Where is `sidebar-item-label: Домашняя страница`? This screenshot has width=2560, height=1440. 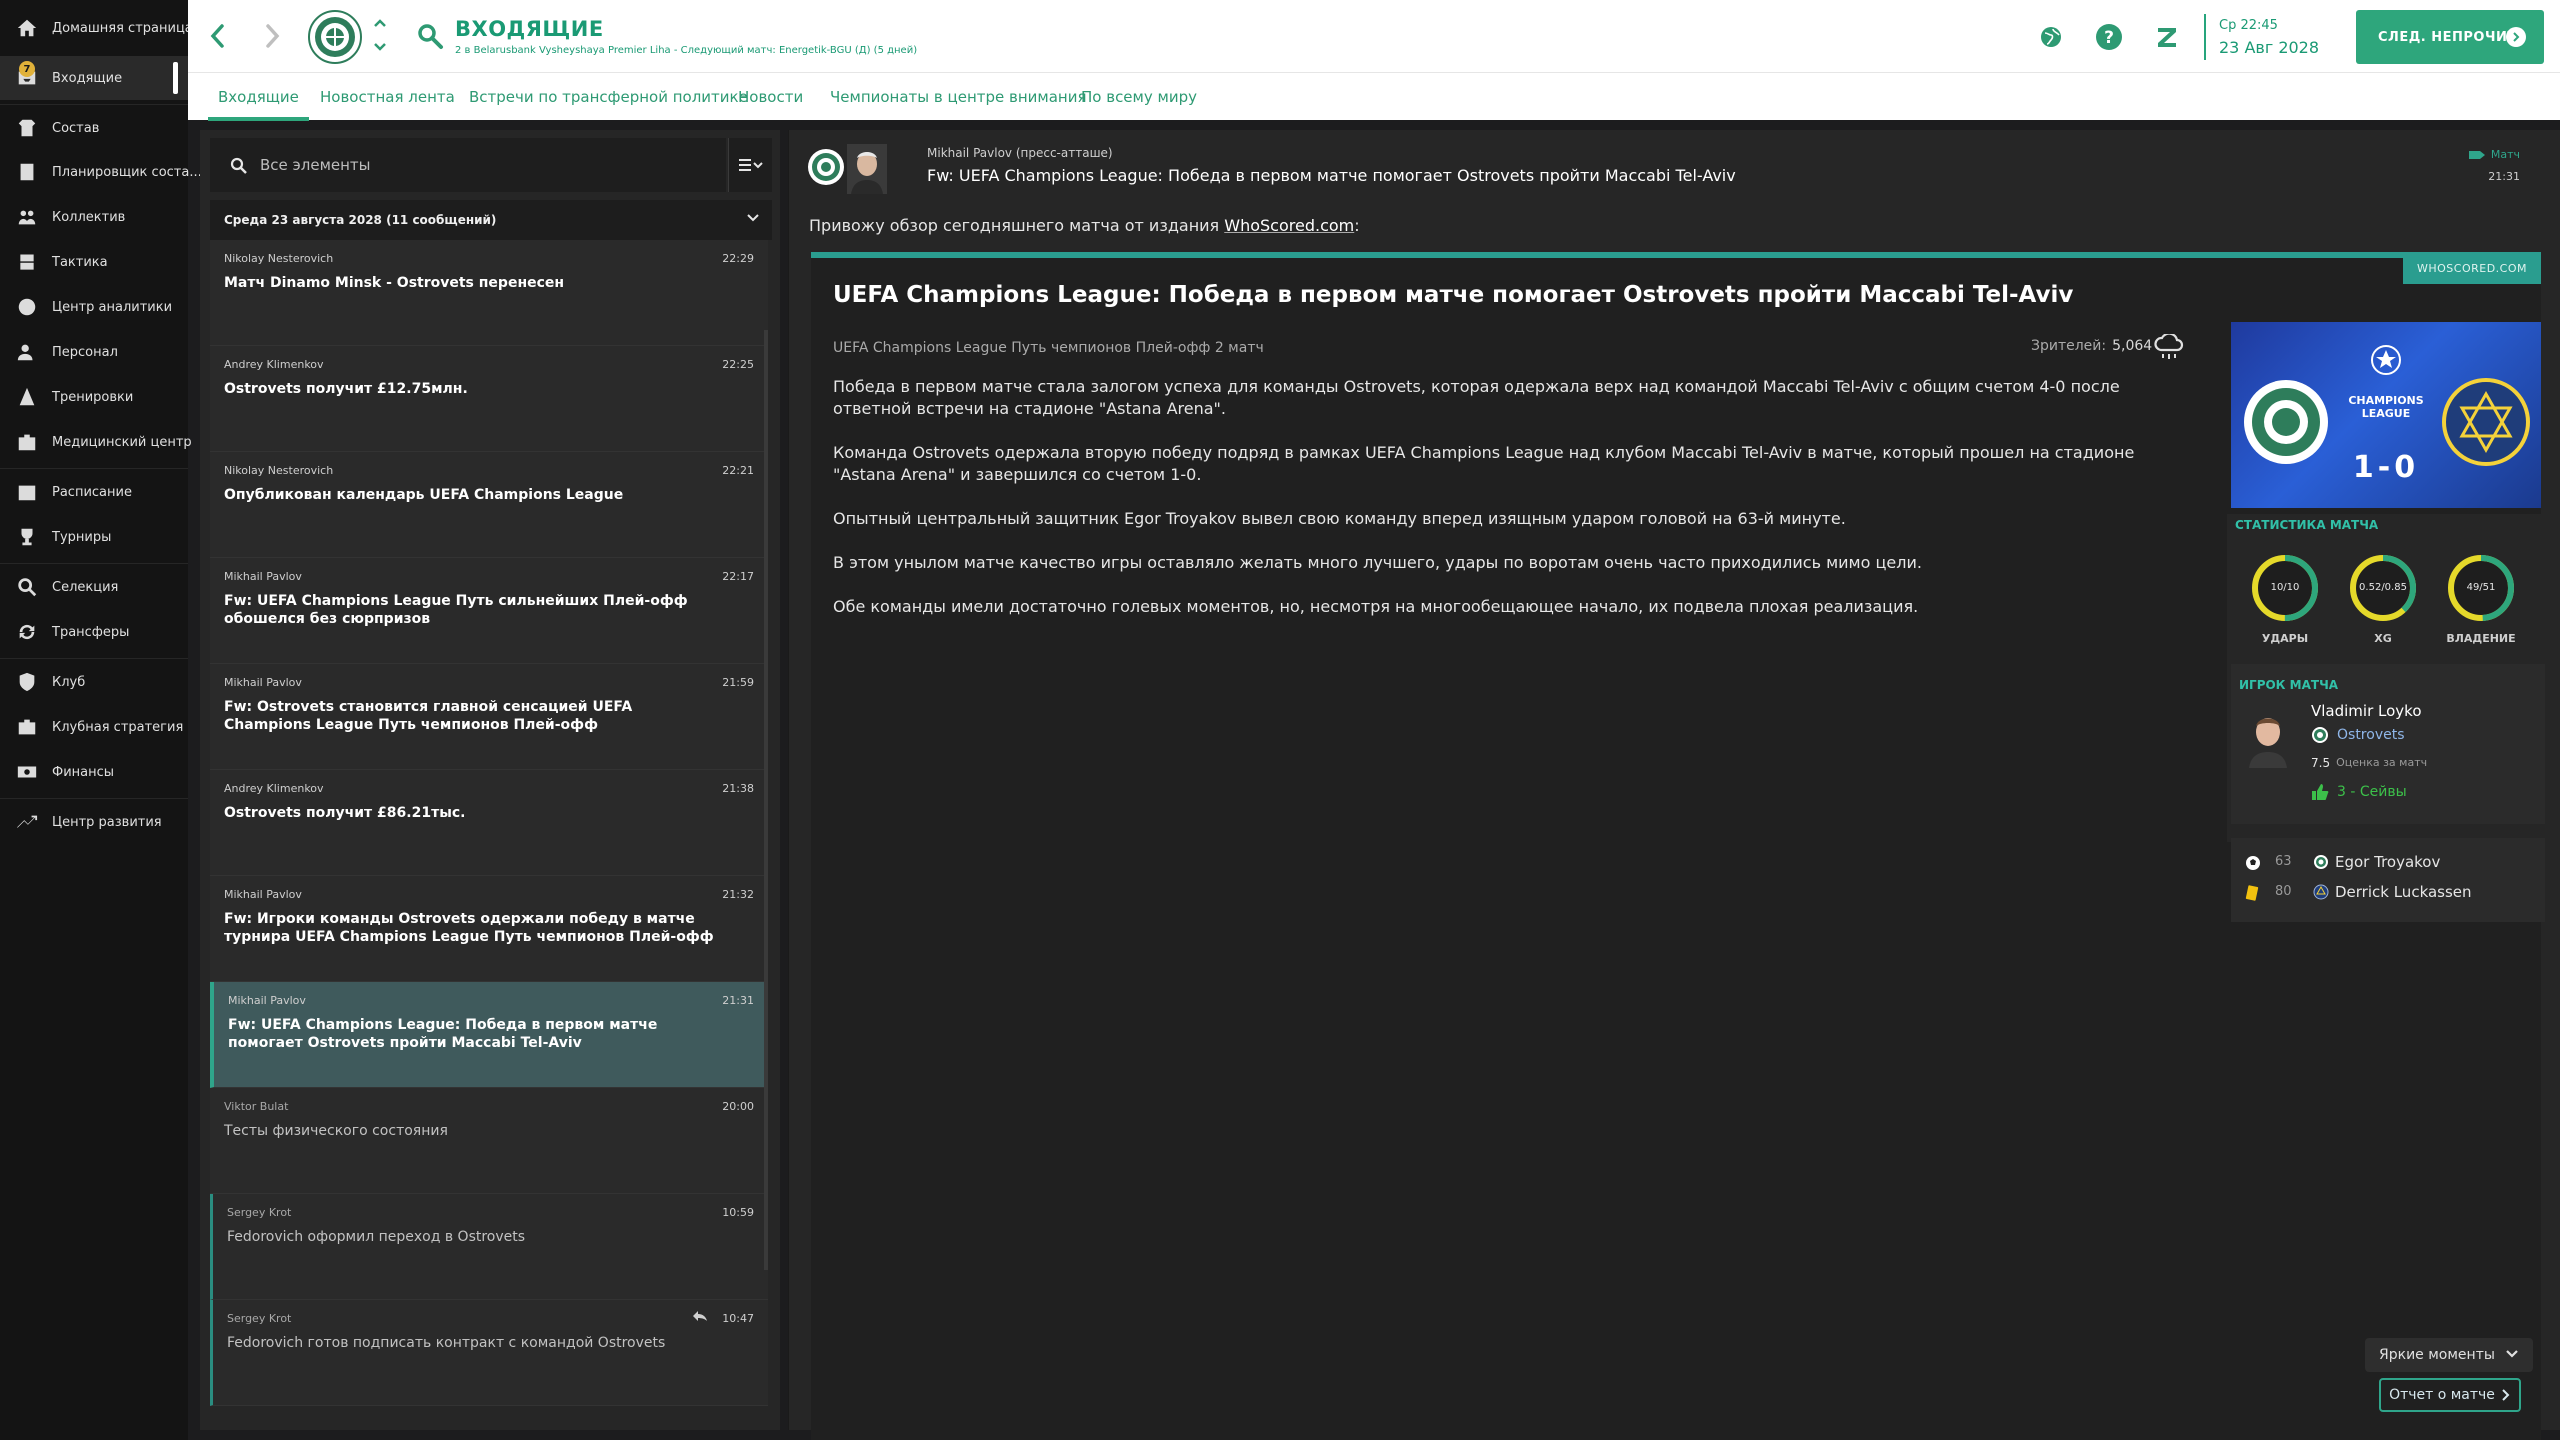
sidebar-item-label: Домашняя страница is located at coordinates (122, 28).